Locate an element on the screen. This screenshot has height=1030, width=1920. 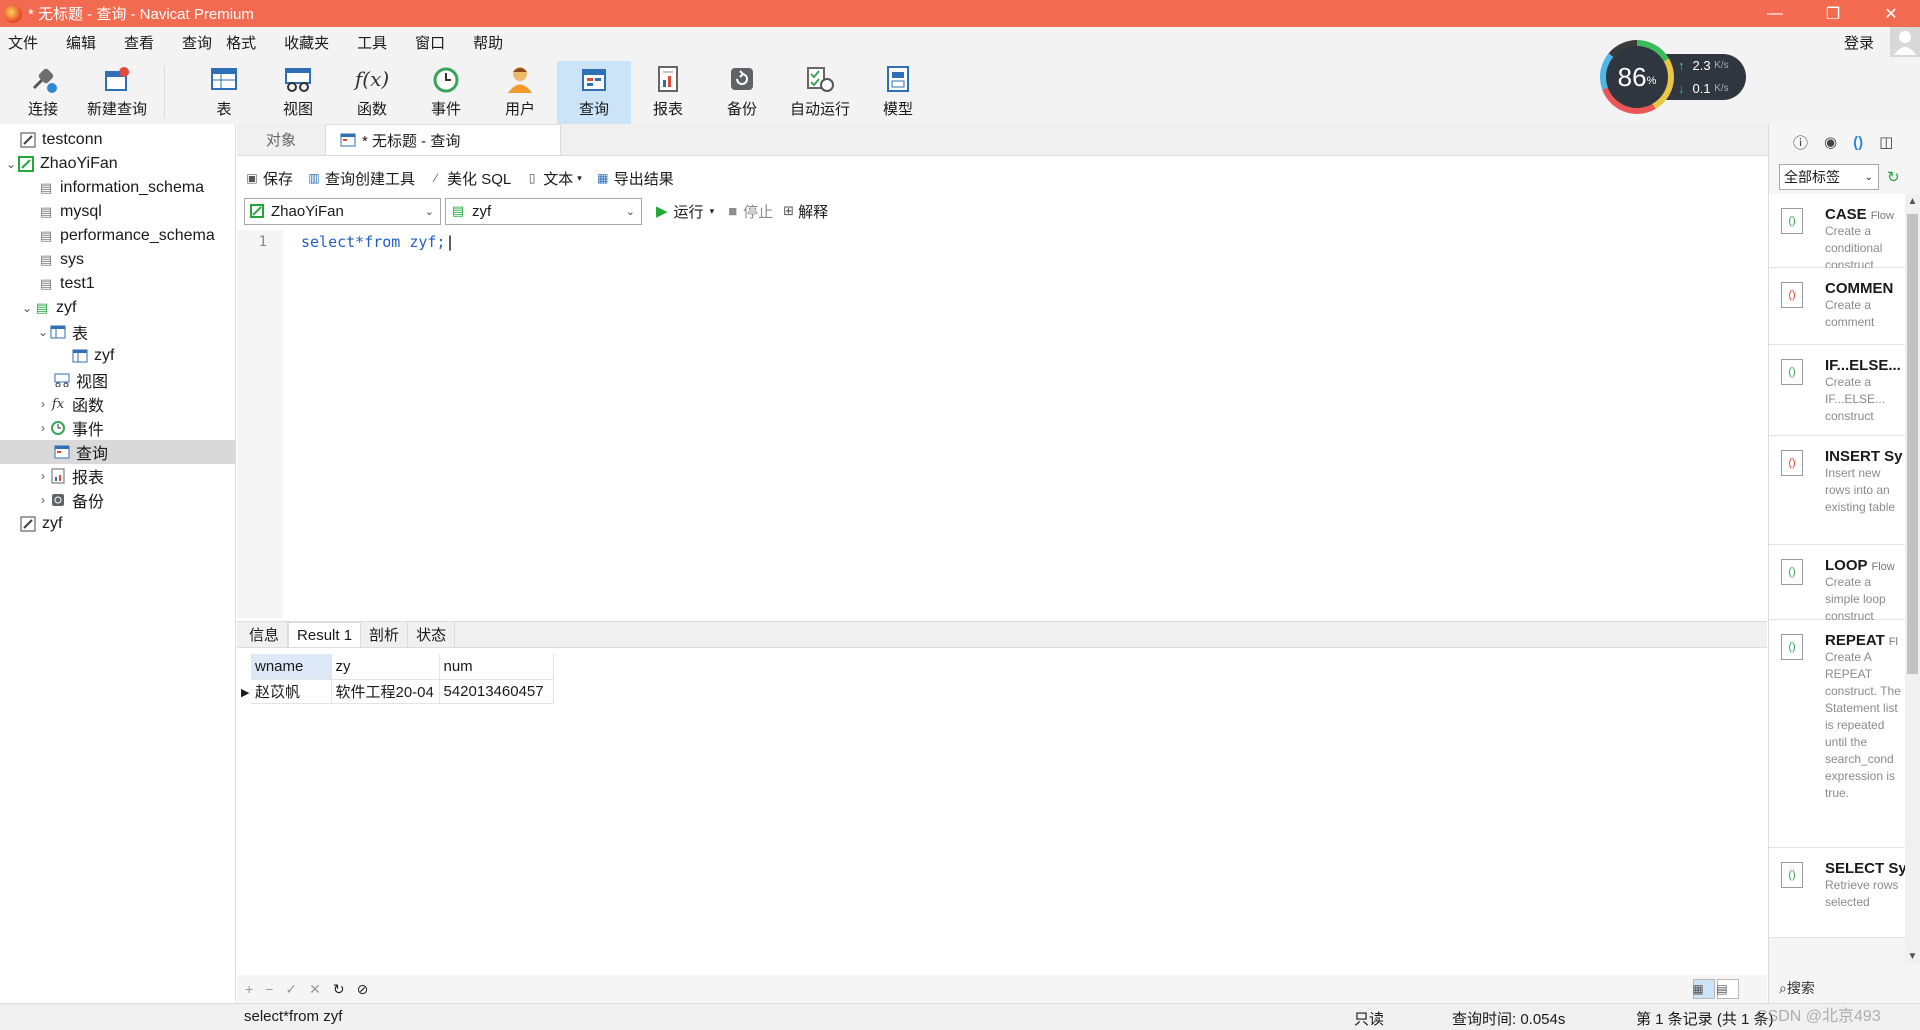
model-button: 模型 is located at coordinates (898, 92).